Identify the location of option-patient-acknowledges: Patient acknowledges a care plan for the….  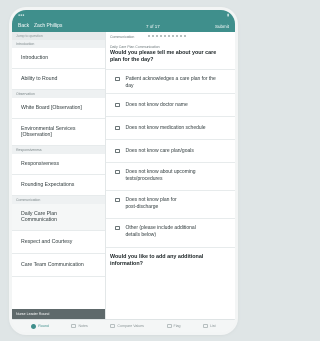
(170, 81).